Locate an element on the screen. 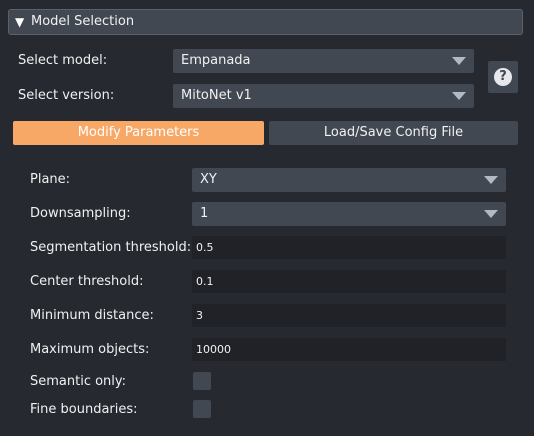  version-select: MitoNet v1 is located at coordinates (323, 96).